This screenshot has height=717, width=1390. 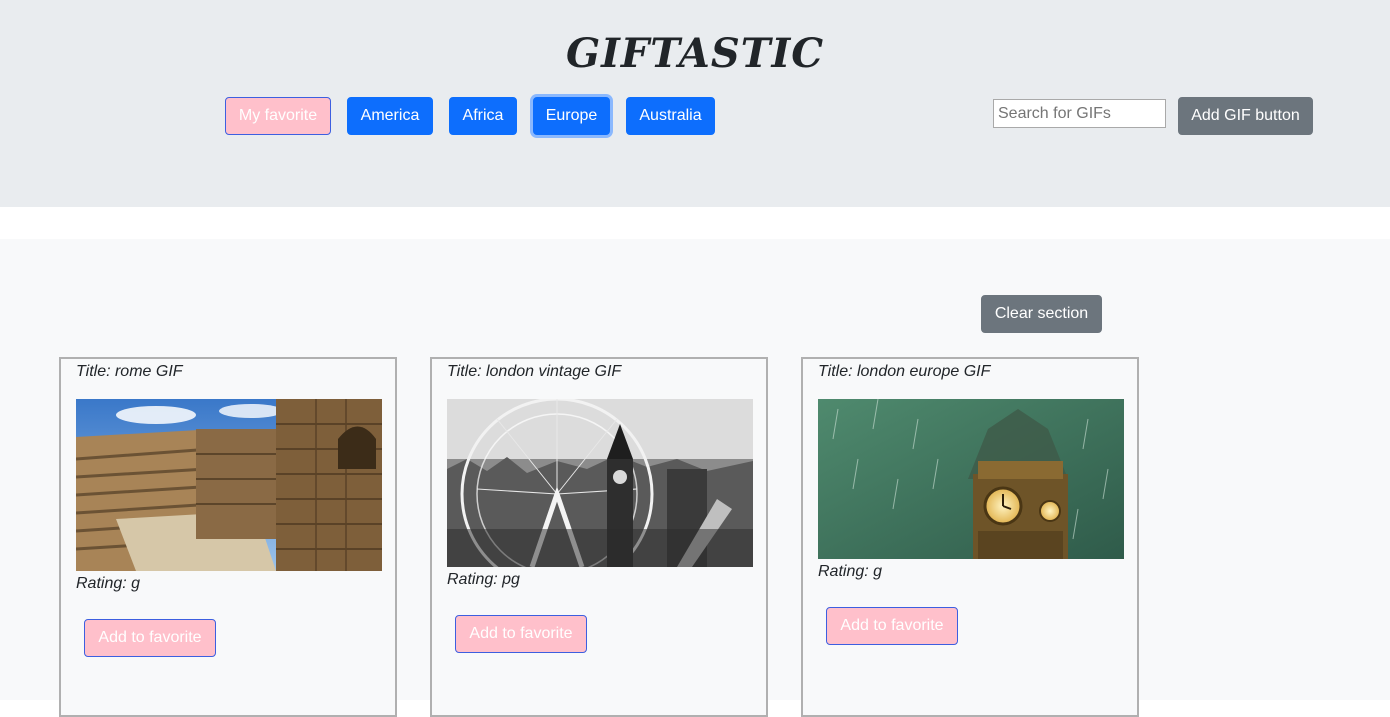 What do you see at coordinates (904, 371) in the screenshot?
I see `gif-title: Title: london europe GIF` at bounding box center [904, 371].